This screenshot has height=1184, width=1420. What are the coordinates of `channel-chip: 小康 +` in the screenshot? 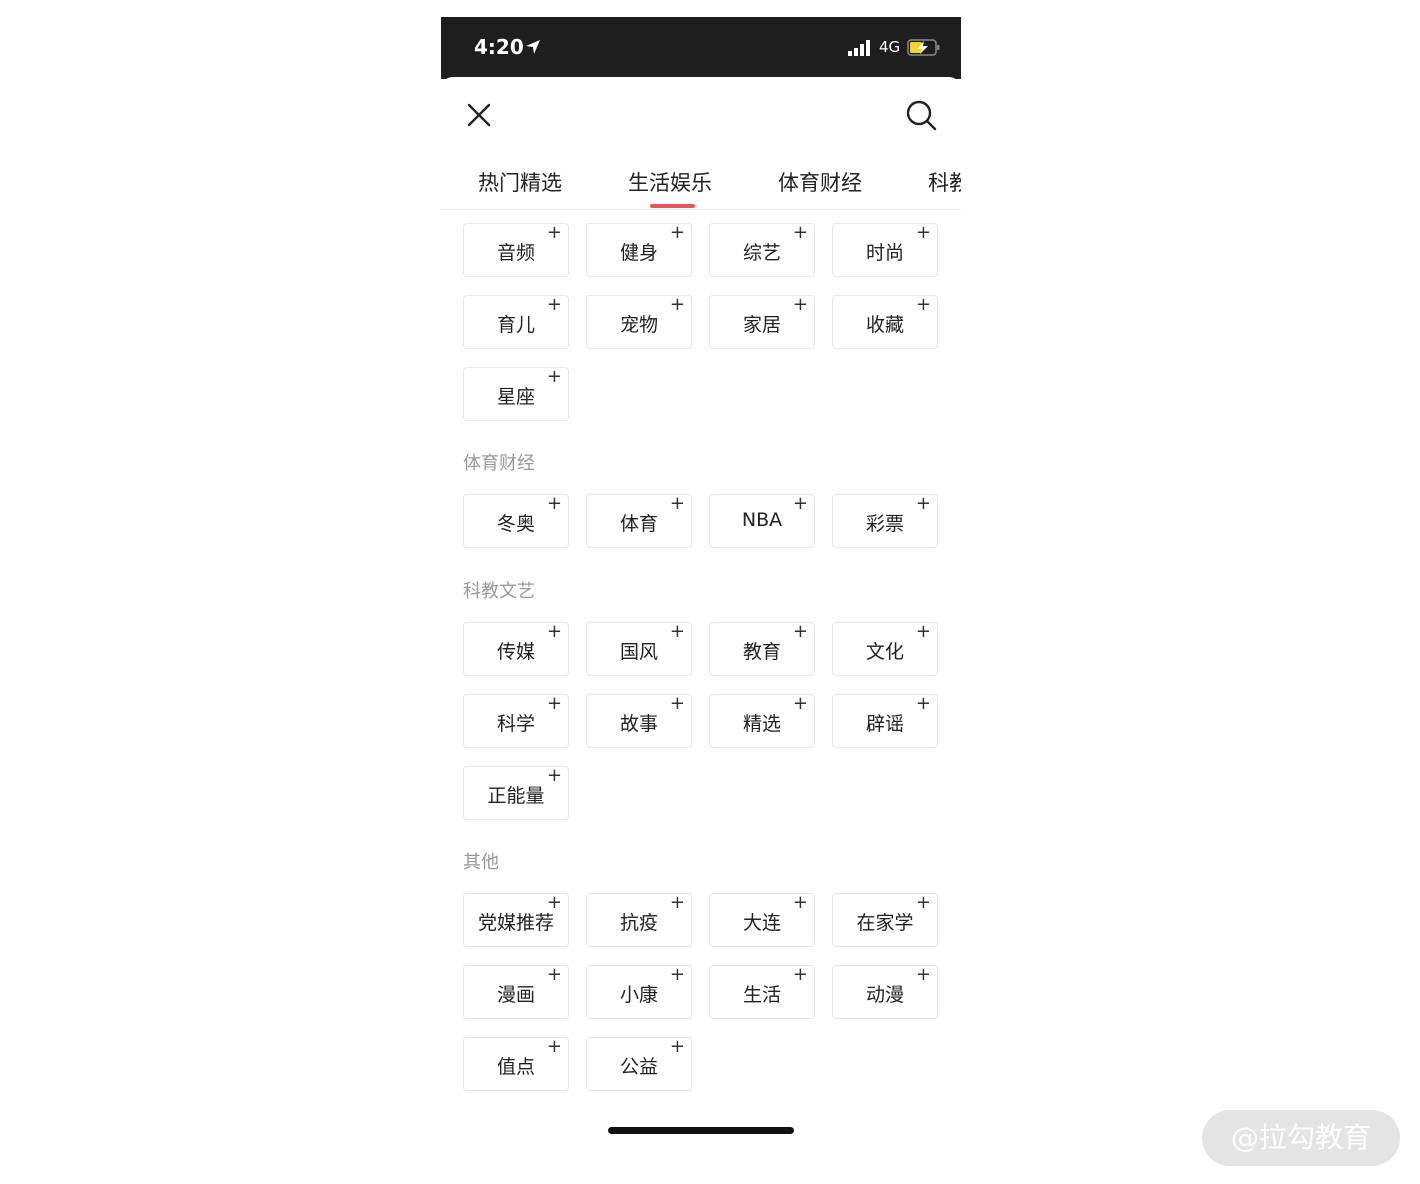 It's located at (639, 992).